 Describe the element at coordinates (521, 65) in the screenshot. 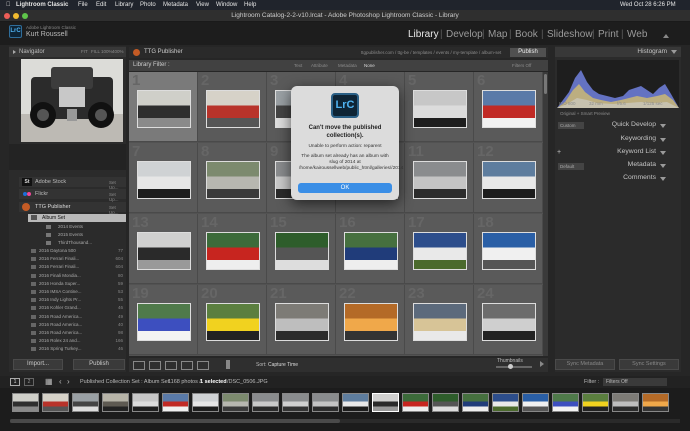

I see `filters-off-label: Filters Off` at that location.